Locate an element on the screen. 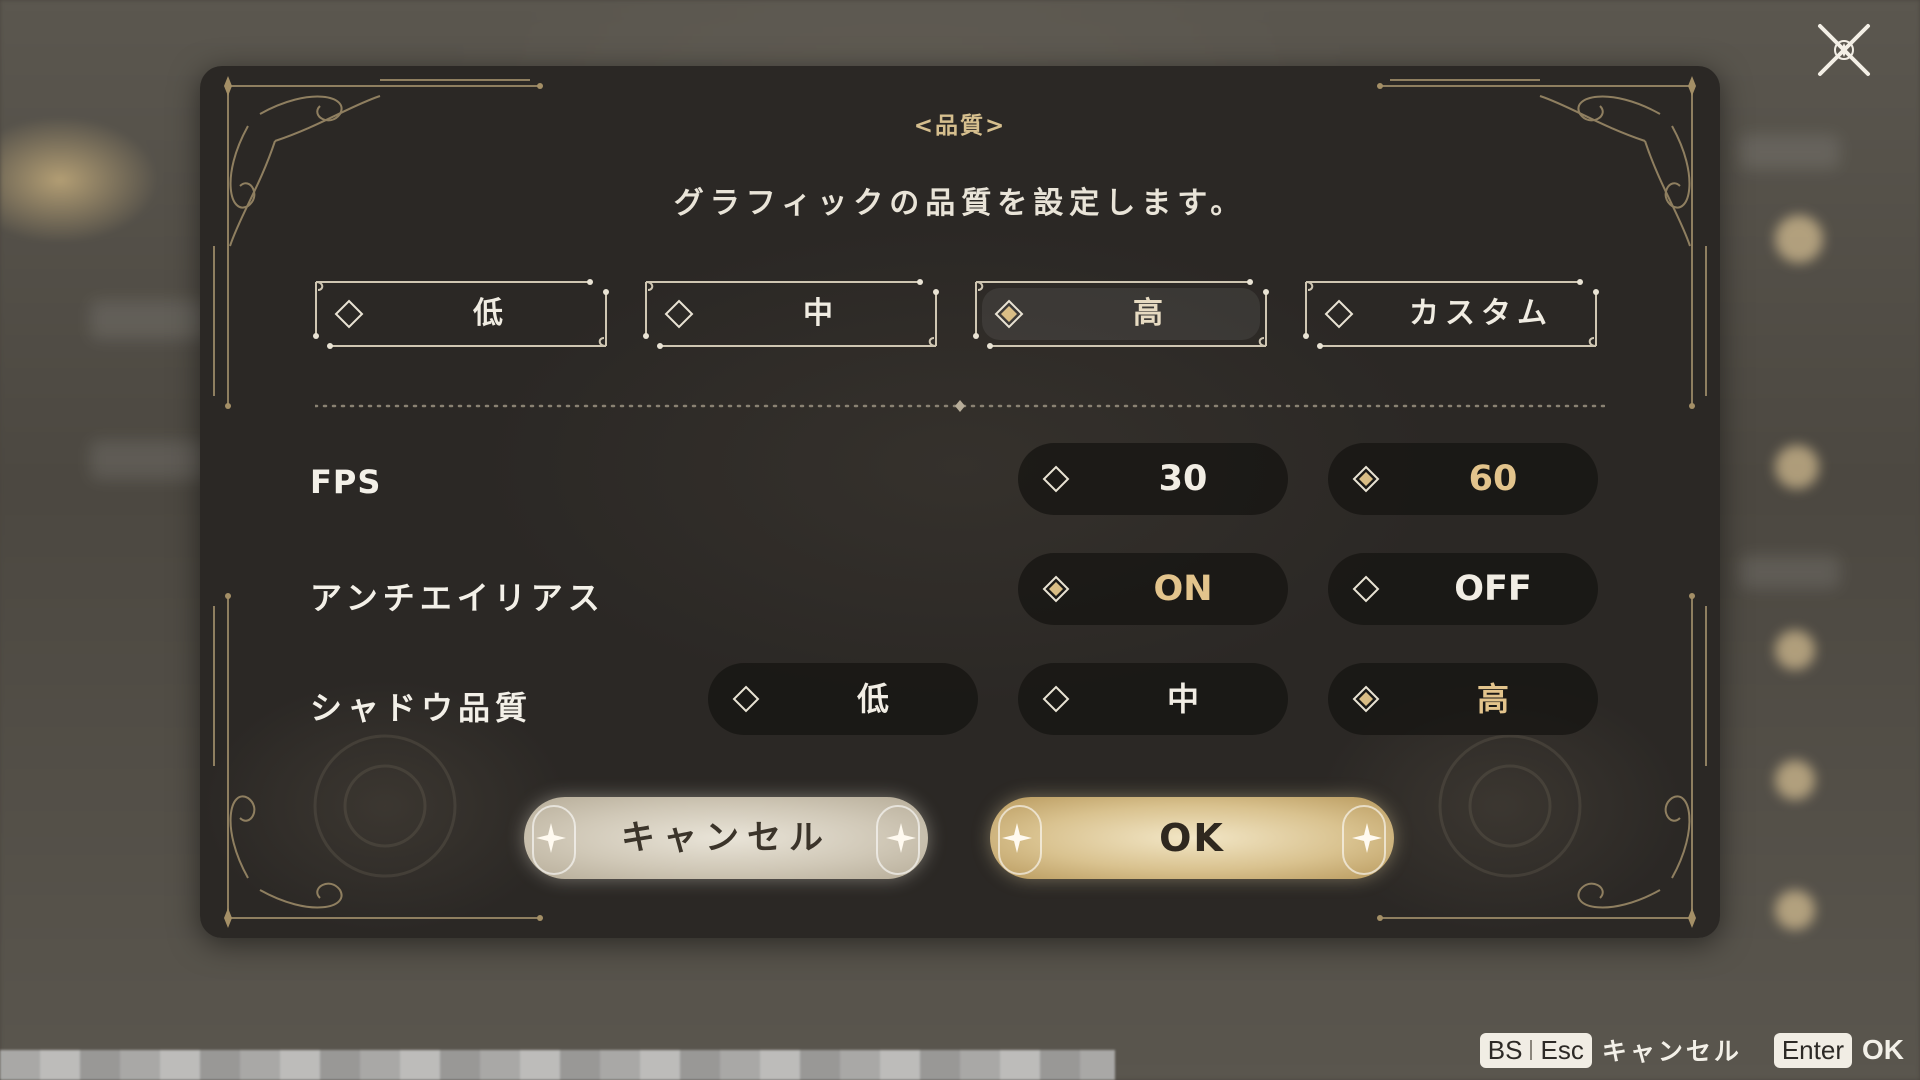 The width and height of the screenshot is (1920, 1080). cancel-button: キャンセル is located at coordinates (726, 838).